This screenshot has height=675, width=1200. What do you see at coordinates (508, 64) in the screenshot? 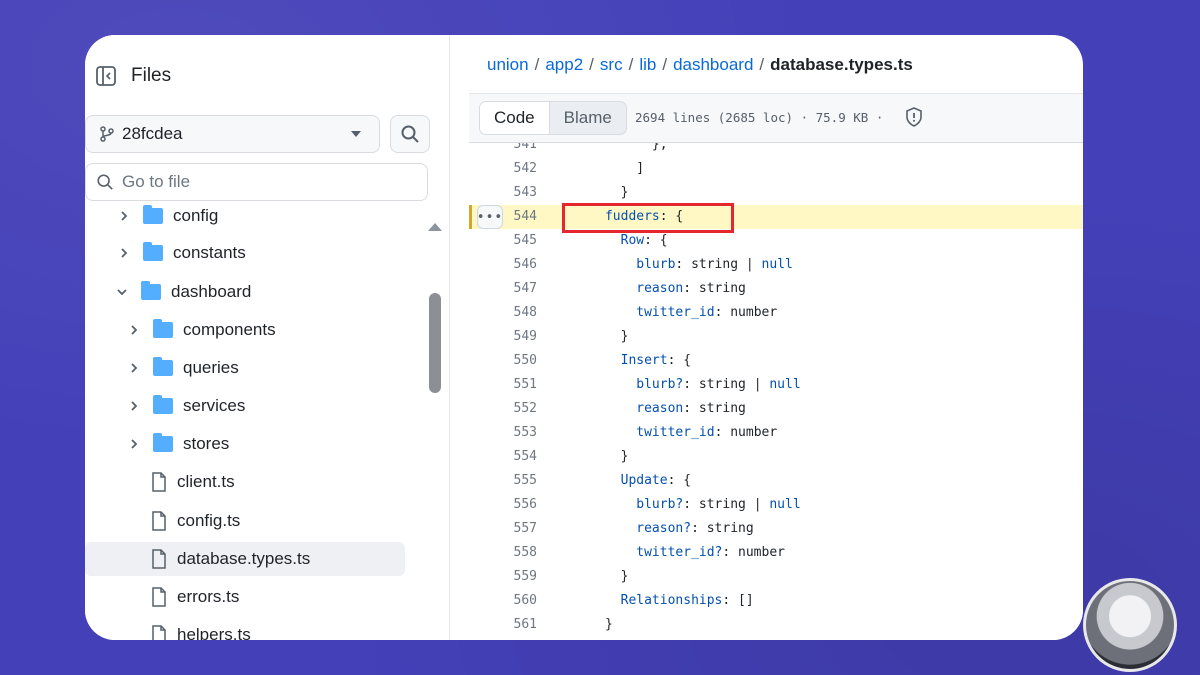
I see `breadcrumb-link: union` at bounding box center [508, 64].